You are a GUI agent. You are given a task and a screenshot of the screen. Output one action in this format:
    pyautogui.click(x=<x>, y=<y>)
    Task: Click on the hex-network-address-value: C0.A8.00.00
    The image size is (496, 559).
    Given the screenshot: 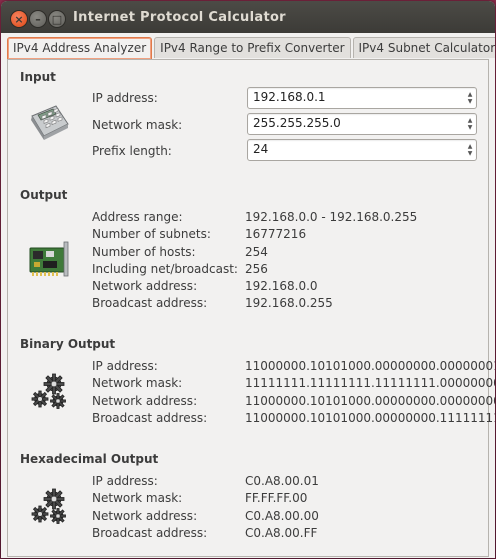 What is the action you would take?
    pyautogui.click(x=282, y=516)
    